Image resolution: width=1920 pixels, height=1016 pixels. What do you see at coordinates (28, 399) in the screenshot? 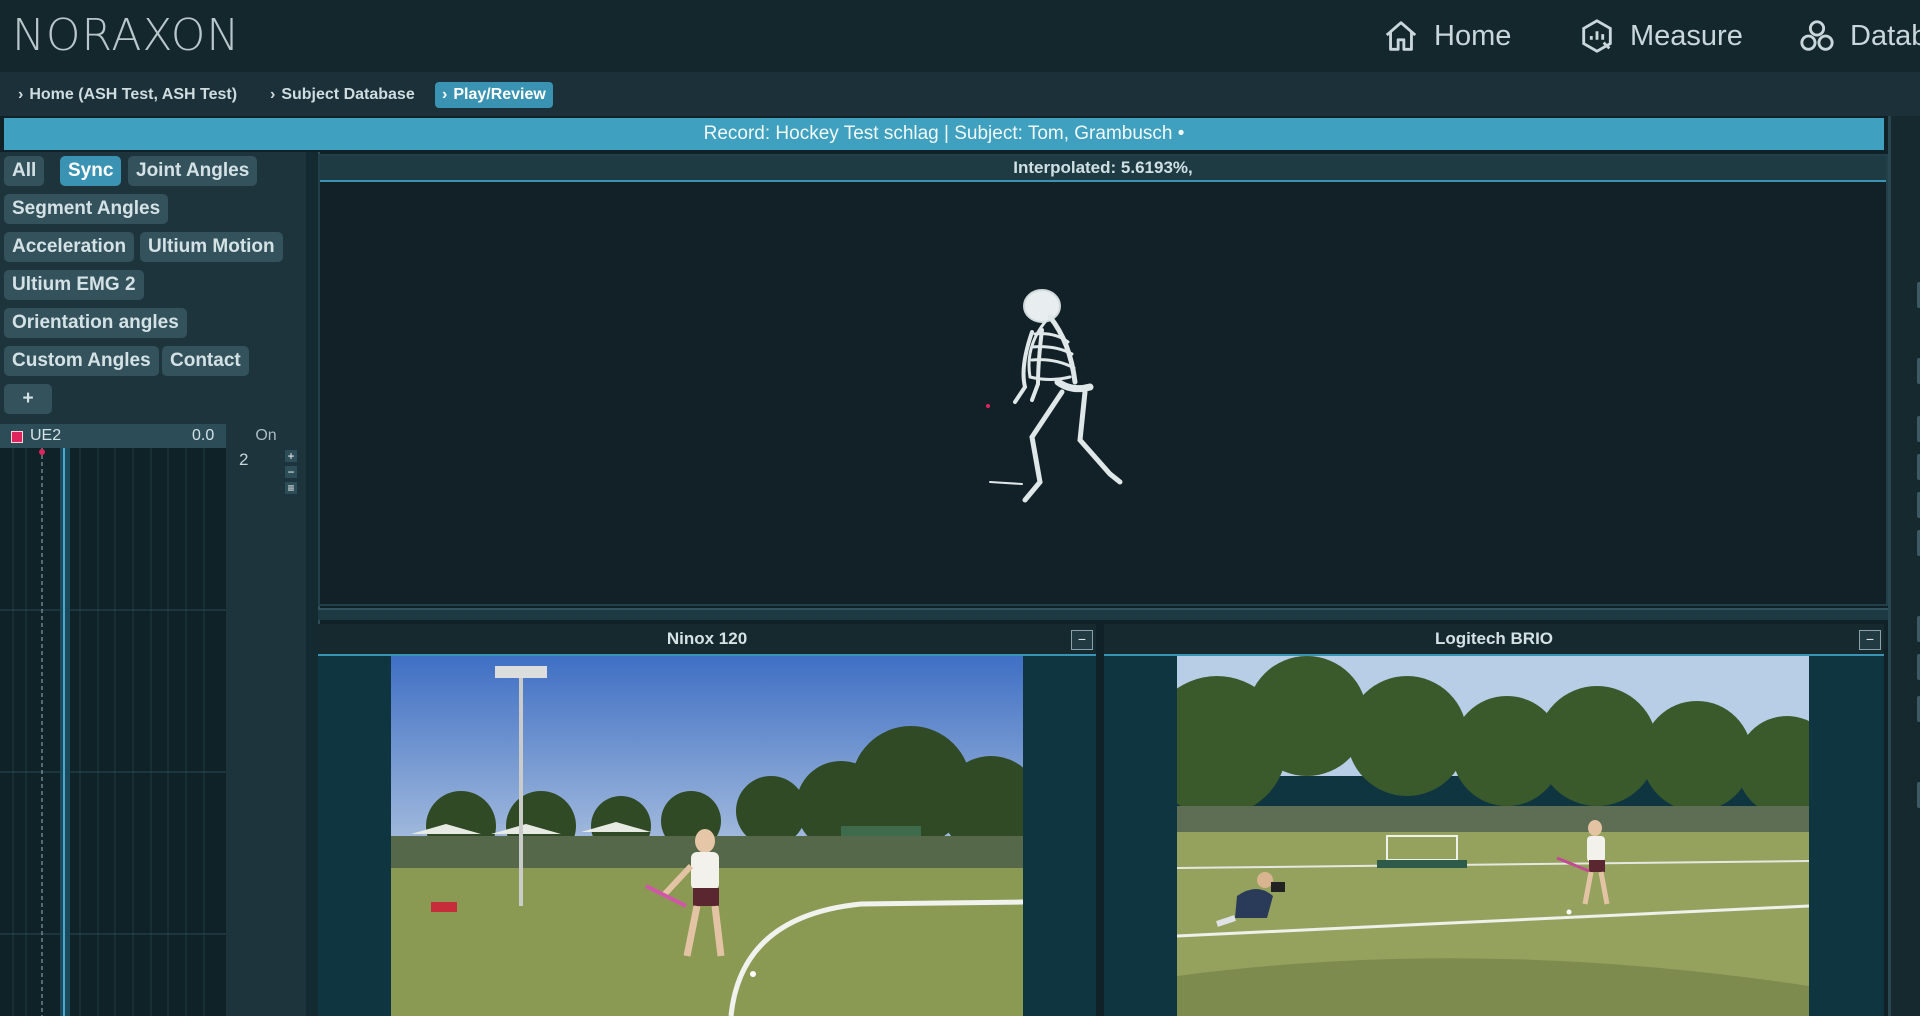
I see `add-filter-button: +` at bounding box center [28, 399].